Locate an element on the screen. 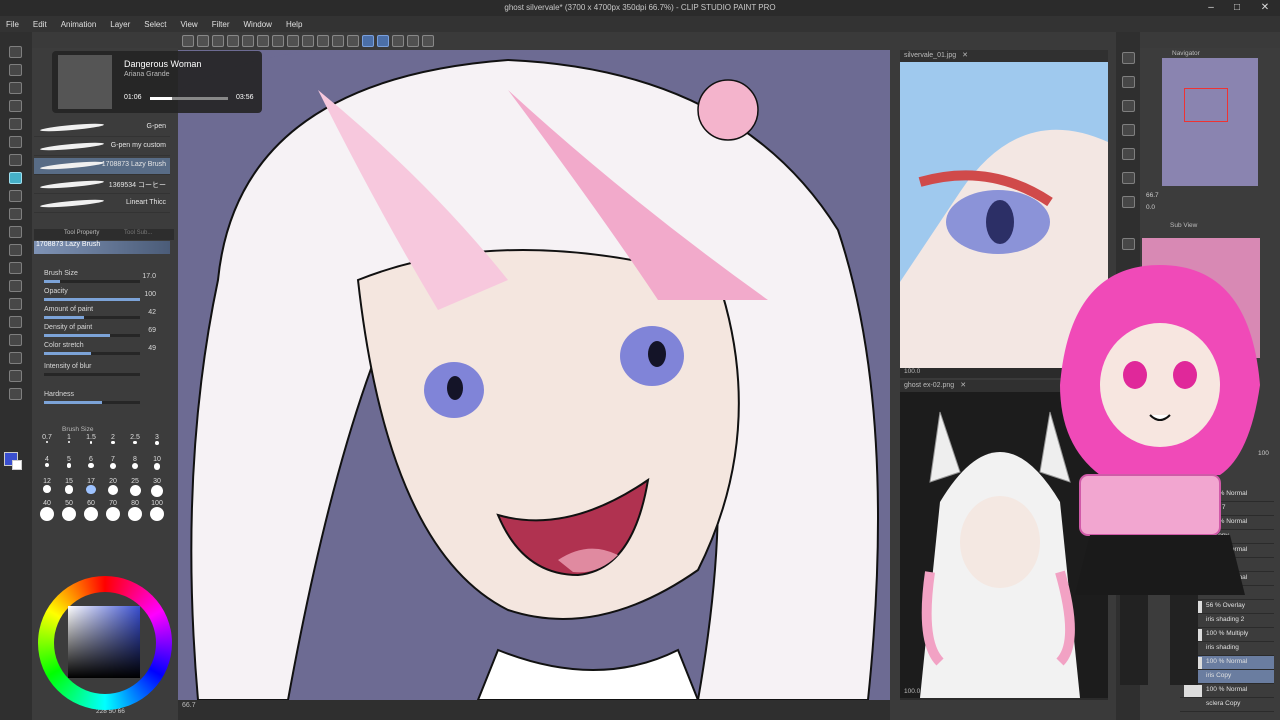 This screenshot has width=1280, height=720. brush-size-option: 10 is located at coordinates (157, 463).